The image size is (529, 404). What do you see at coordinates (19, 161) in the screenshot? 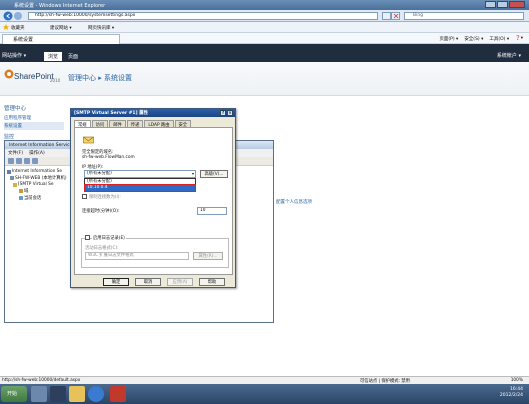
I see `forward-icon` at bounding box center [19, 161].